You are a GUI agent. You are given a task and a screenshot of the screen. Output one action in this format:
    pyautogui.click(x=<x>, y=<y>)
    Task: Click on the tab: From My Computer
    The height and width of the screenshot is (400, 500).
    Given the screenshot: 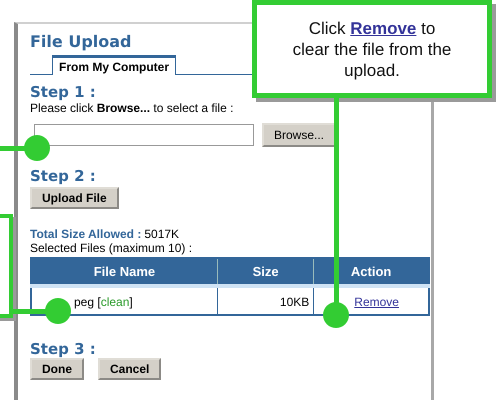 What is the action you would take?
    pyautogui.click(x=114, y=65)
    